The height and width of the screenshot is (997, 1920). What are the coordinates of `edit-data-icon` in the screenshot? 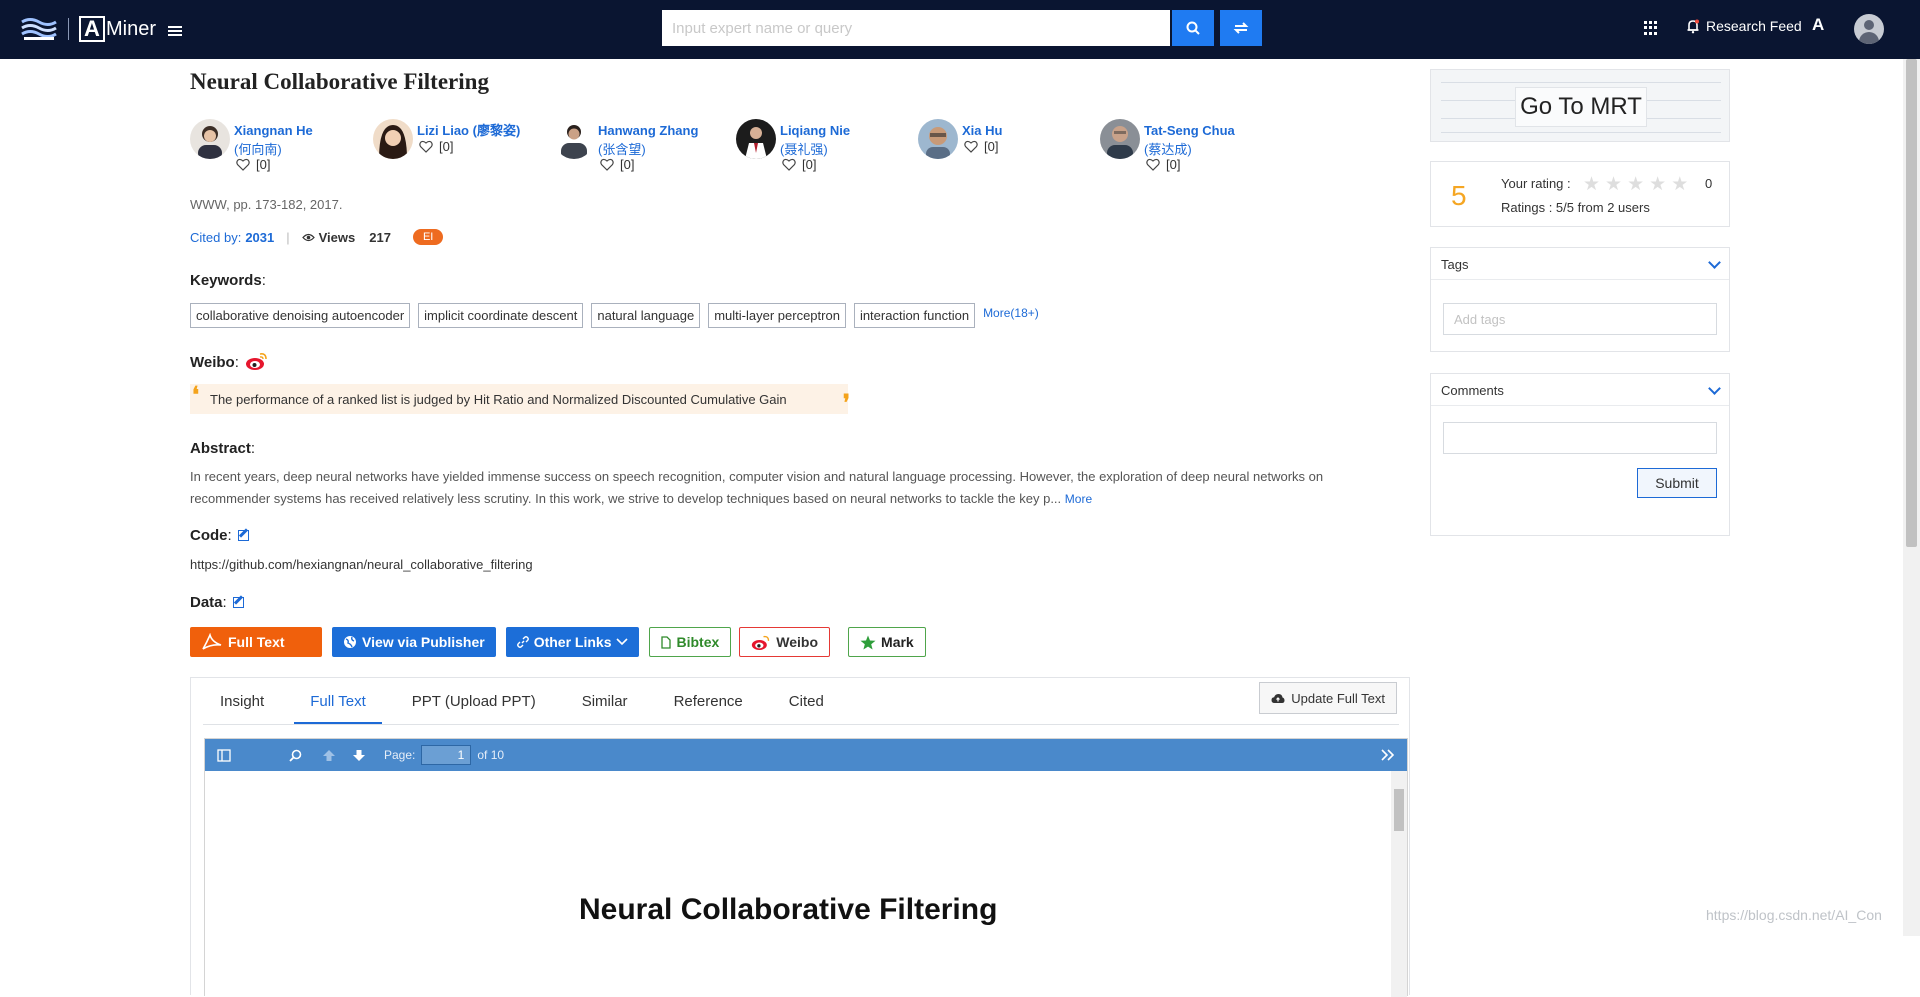 It's located at (238, 602).